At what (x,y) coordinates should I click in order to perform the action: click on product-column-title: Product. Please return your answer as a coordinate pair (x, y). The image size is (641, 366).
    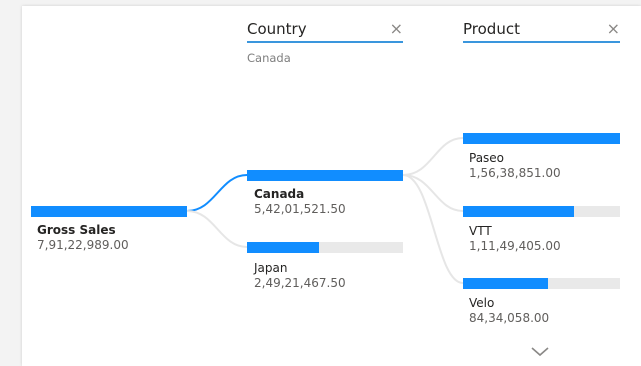
    Looking at the image, I should click on (491, 29).